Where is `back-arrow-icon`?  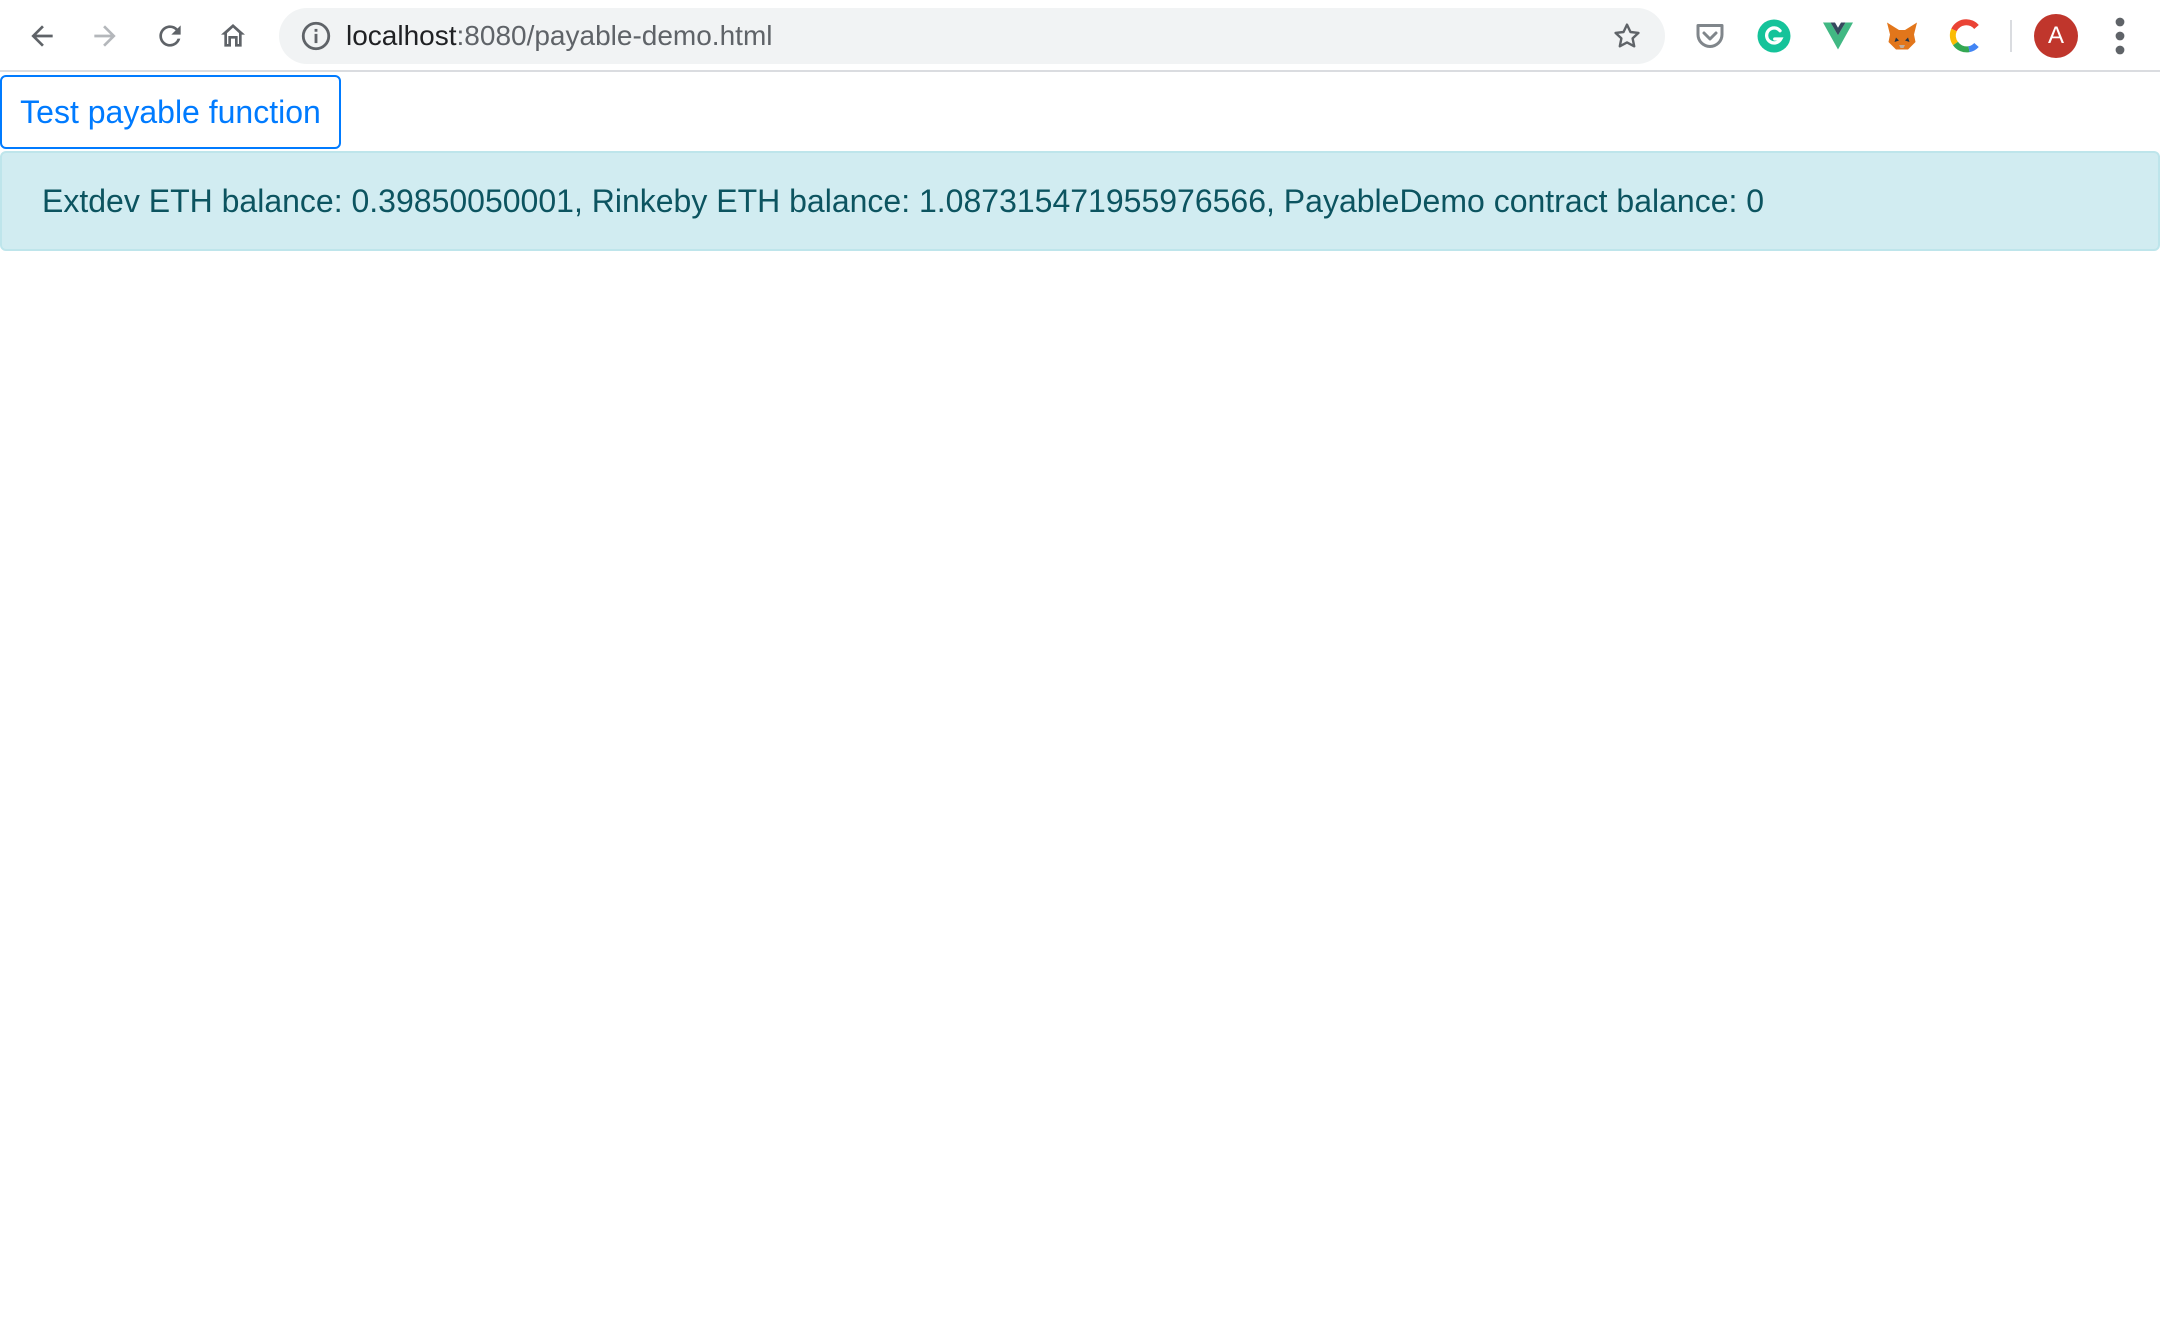
back-arrow-icon is located at coordinates (42, 36).